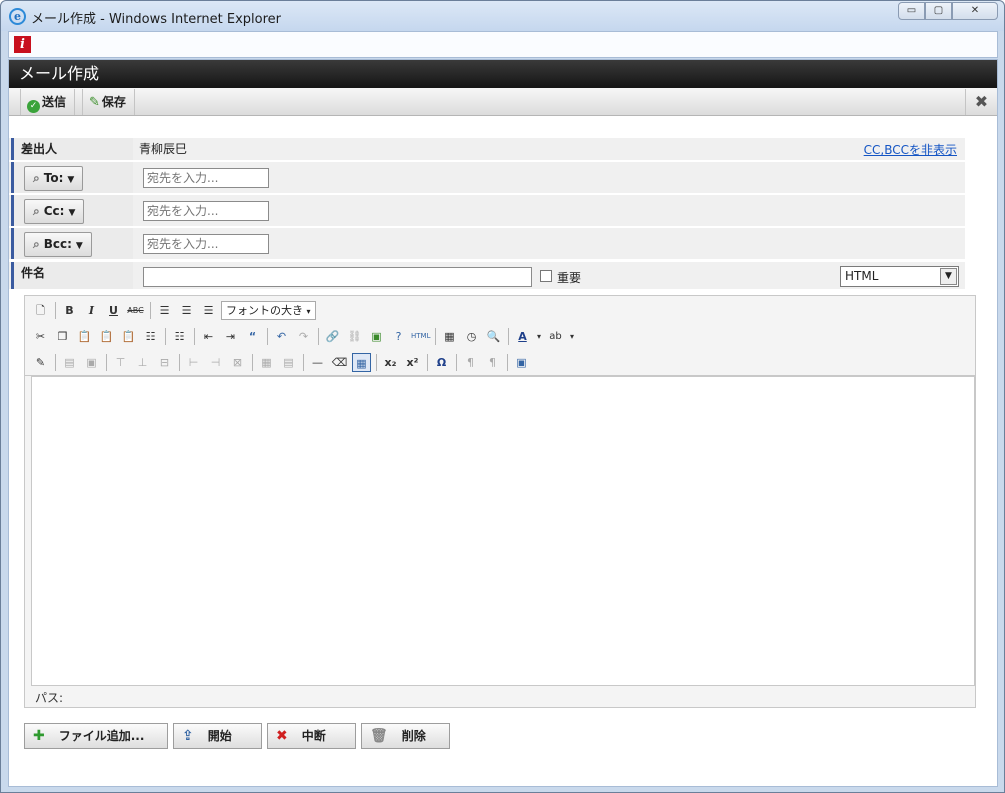 The image size is (1005, 793). I want to click on strikethrough-icon: ABC, so click(135, 310).